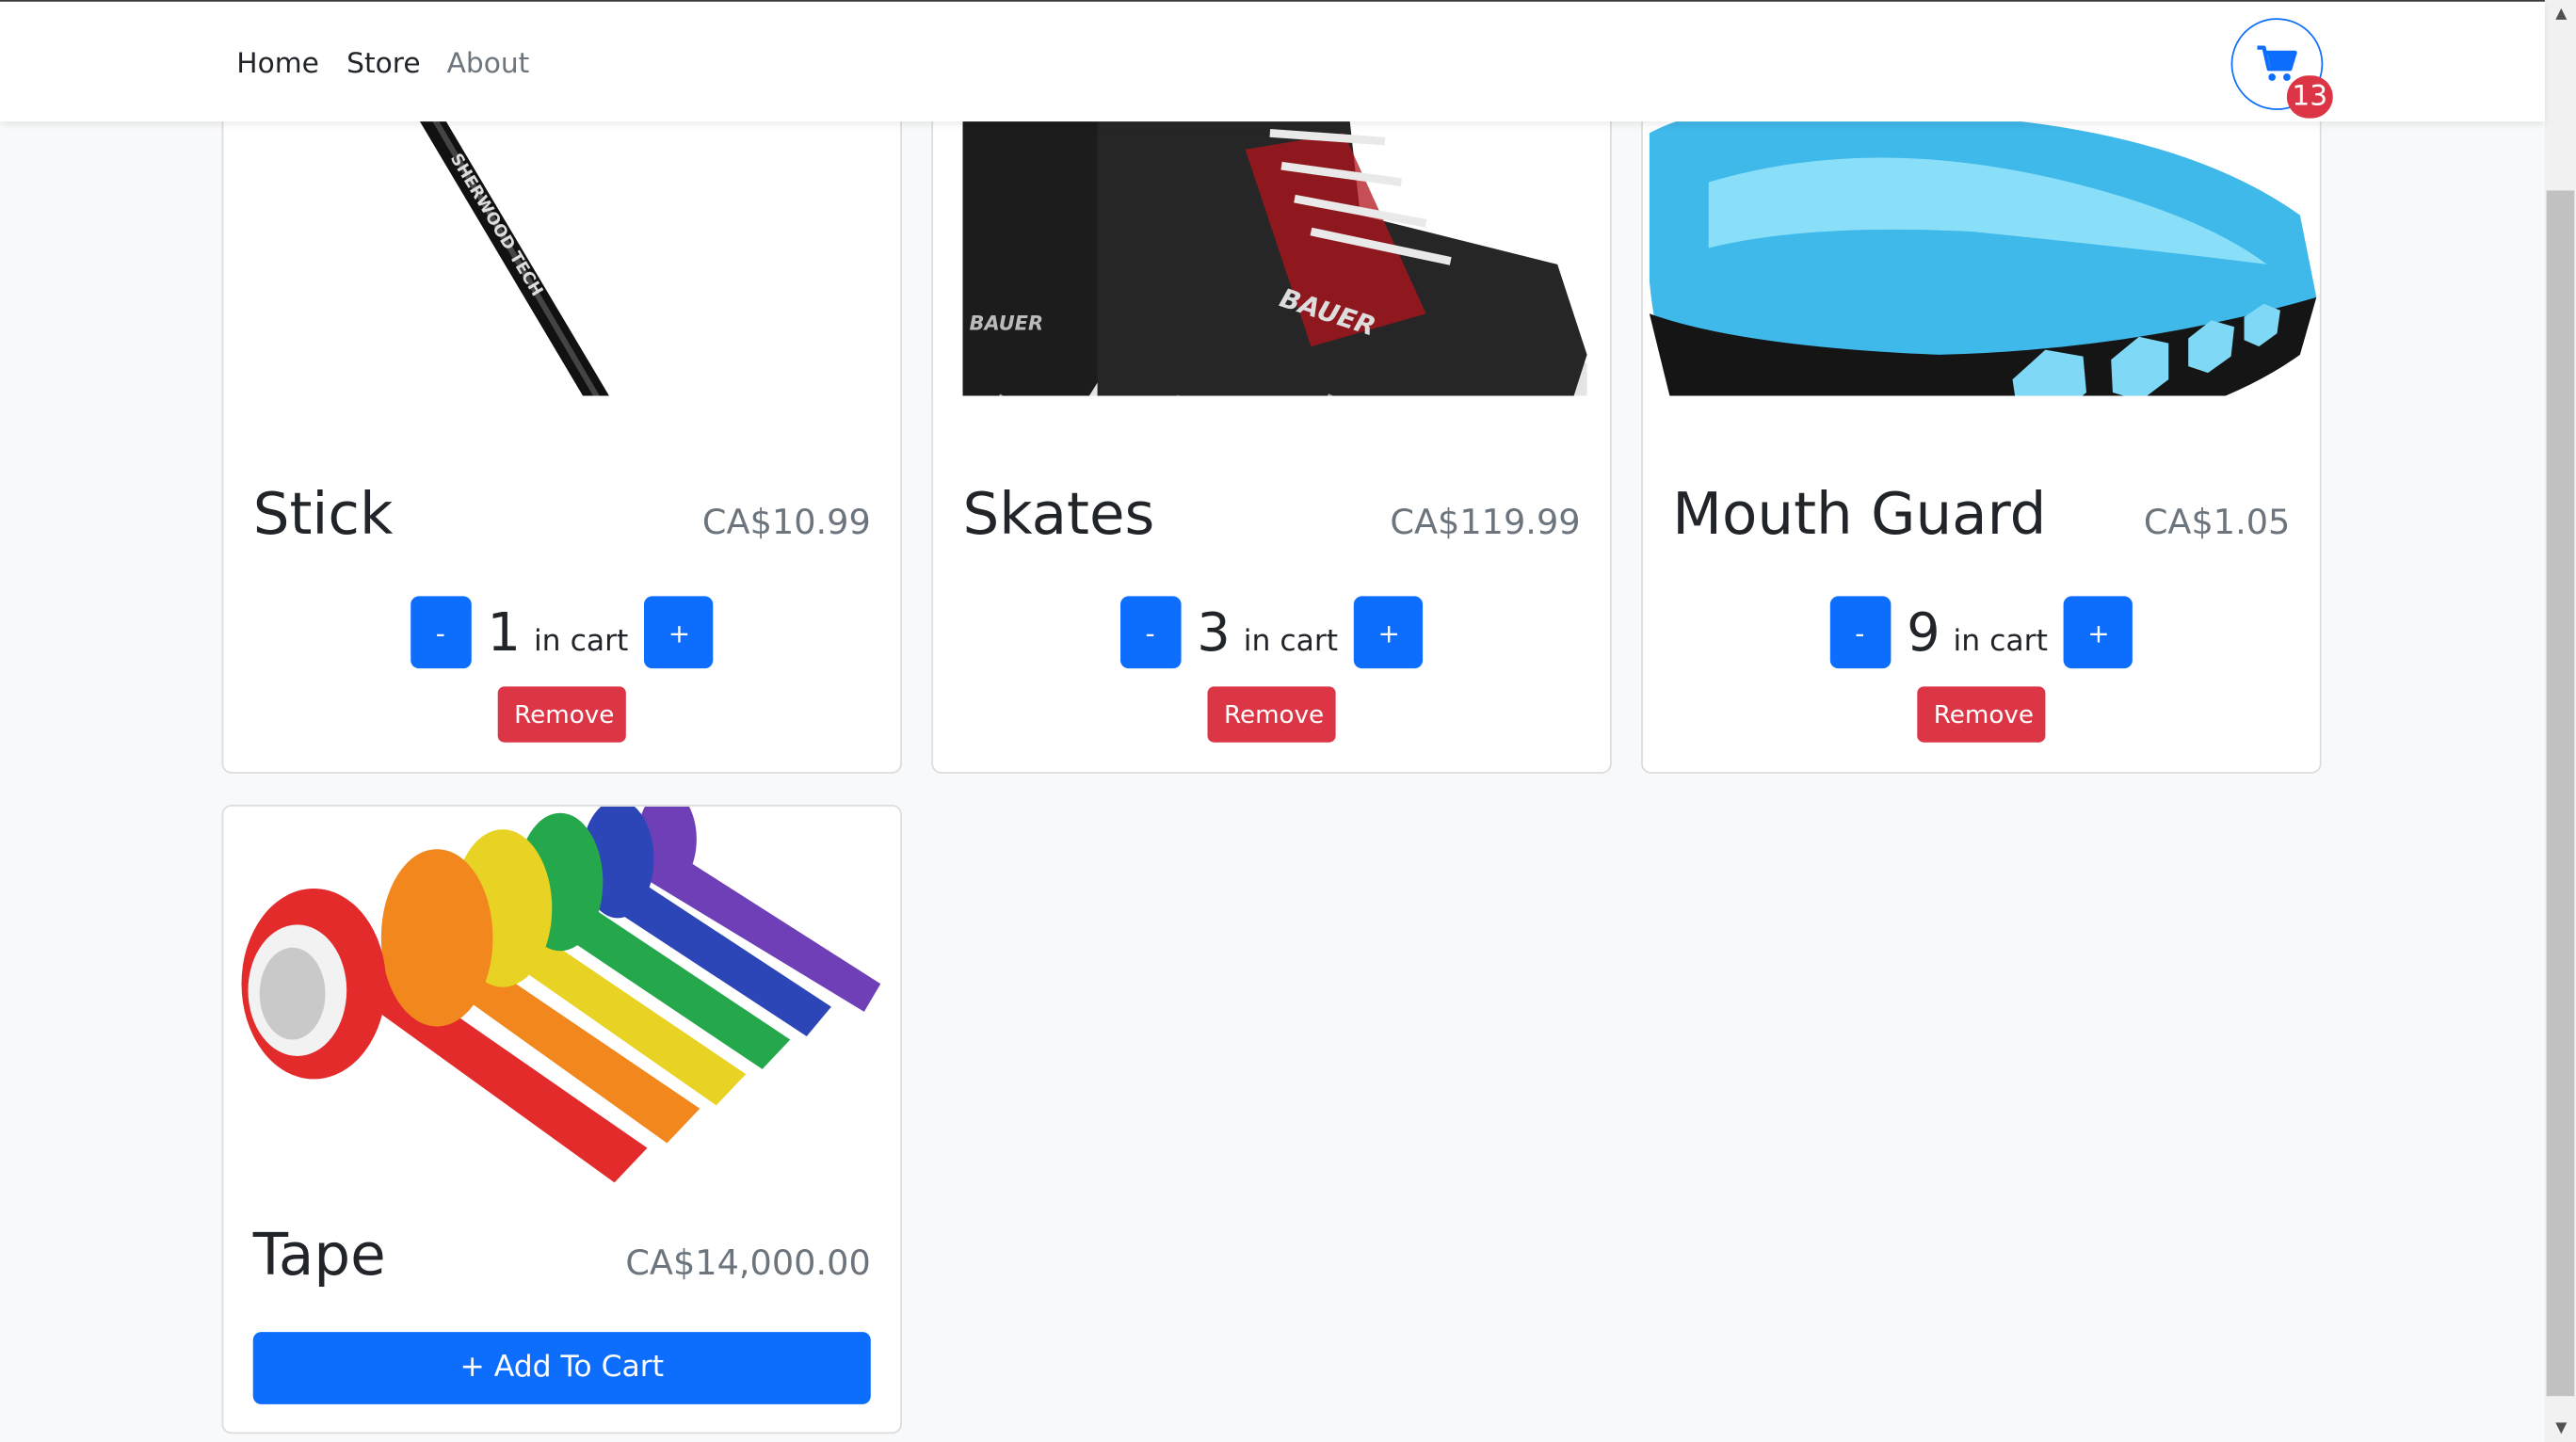  I want to click on product-card-tape: Tape CA$14,000.00 + Add To Cart, so click(561, 1119).